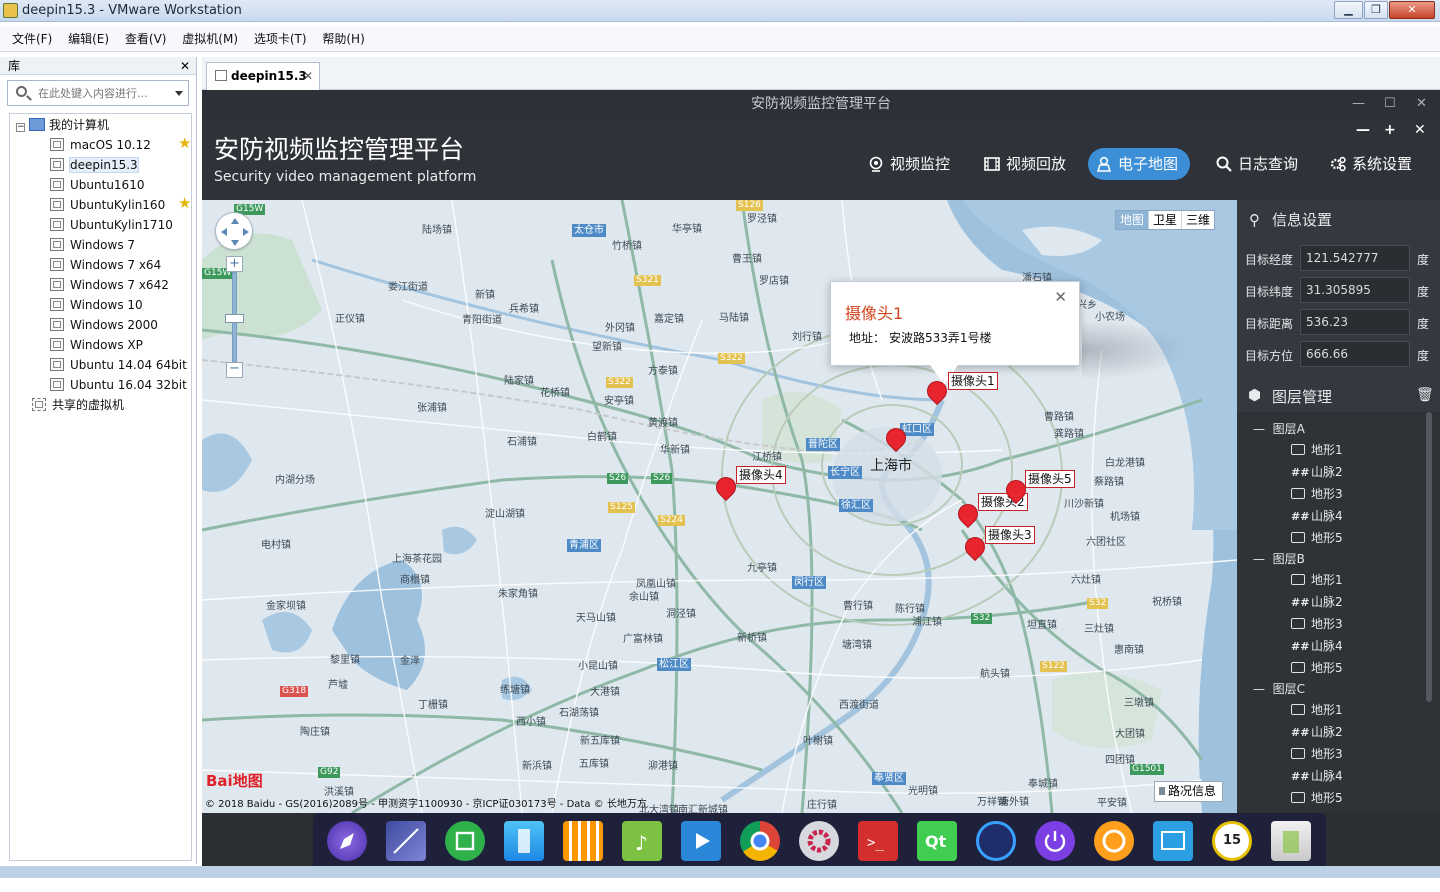 The image size is (1440, 892). Describe the element at coordinates (1358, 104) in the screenshot. I see `guest-minimize-button: —` at that location.